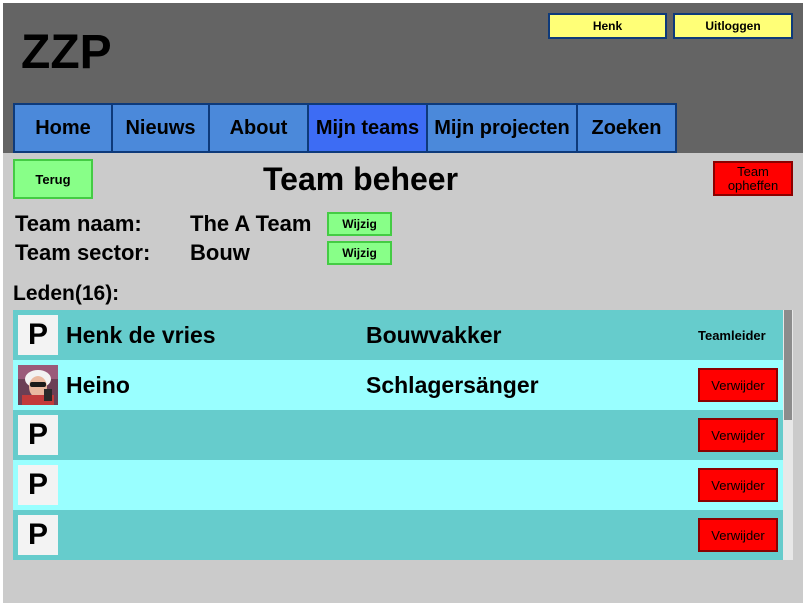 This screenshot has height=606, width=806. What do you see at coordinates (53, 179) in the screenshot?
I see `back-button: Terug` at bounding box center [53, 179].